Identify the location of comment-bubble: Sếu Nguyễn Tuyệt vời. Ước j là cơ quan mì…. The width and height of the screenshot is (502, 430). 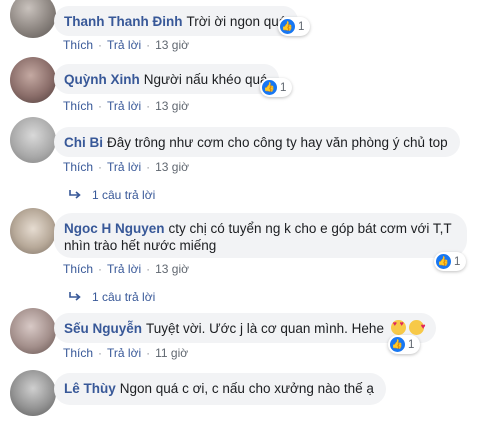
(245, 328).